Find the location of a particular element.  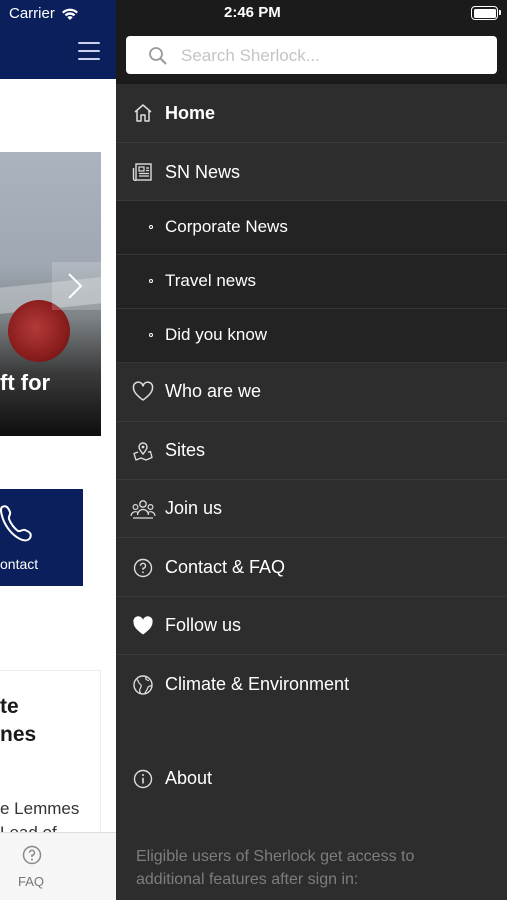

menu-label-contact-faq: Contact & FAQ is located at coordinates (225, 567).